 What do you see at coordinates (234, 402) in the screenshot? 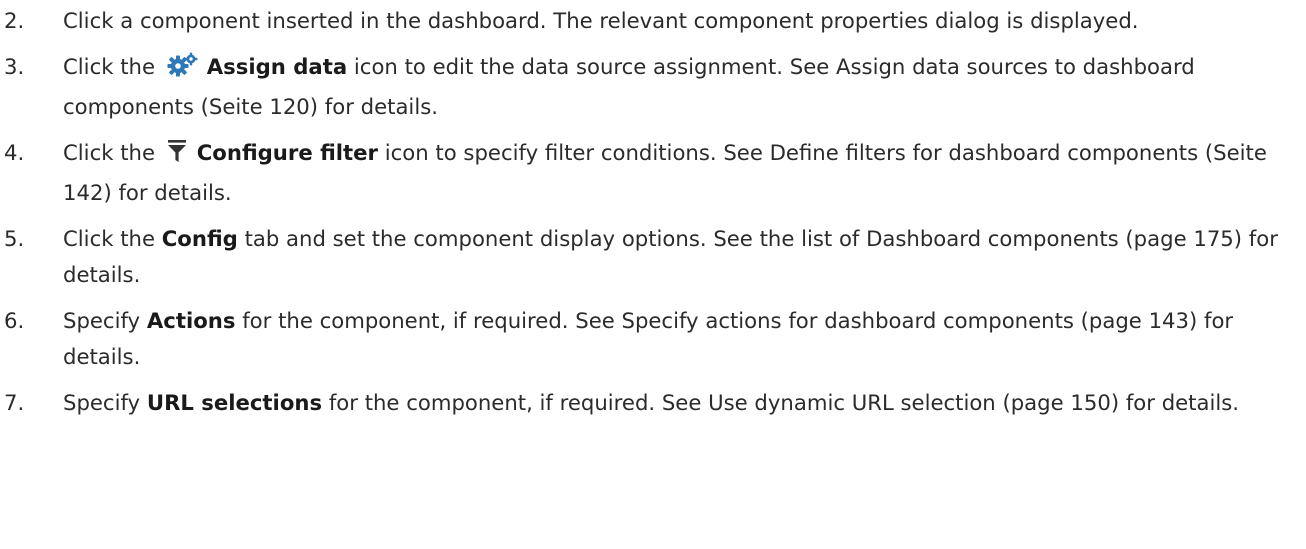
I see `step-bold-term: URL selections` at bounding box center [234, 402].